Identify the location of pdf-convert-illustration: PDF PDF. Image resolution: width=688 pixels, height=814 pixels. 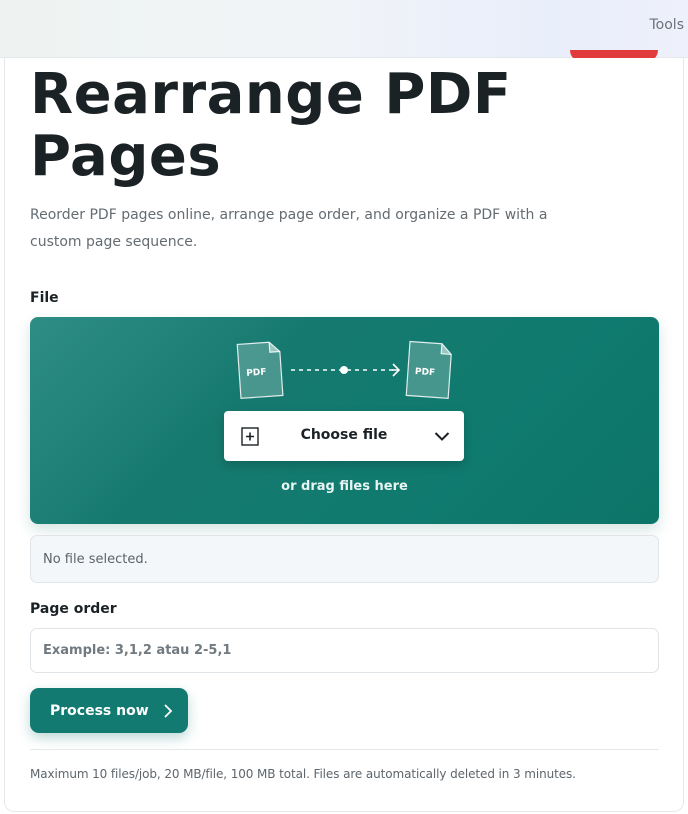
(344, 369).